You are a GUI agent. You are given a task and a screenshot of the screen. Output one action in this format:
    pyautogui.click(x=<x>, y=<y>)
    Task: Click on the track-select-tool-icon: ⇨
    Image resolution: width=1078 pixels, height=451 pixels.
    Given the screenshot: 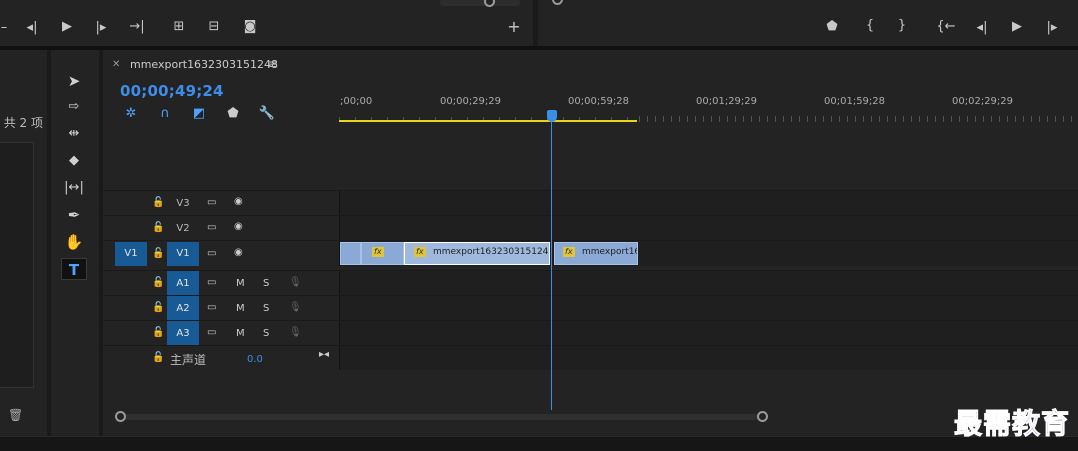 What is the action you would take?
    pyautogui.click(x=74, y=107)
    